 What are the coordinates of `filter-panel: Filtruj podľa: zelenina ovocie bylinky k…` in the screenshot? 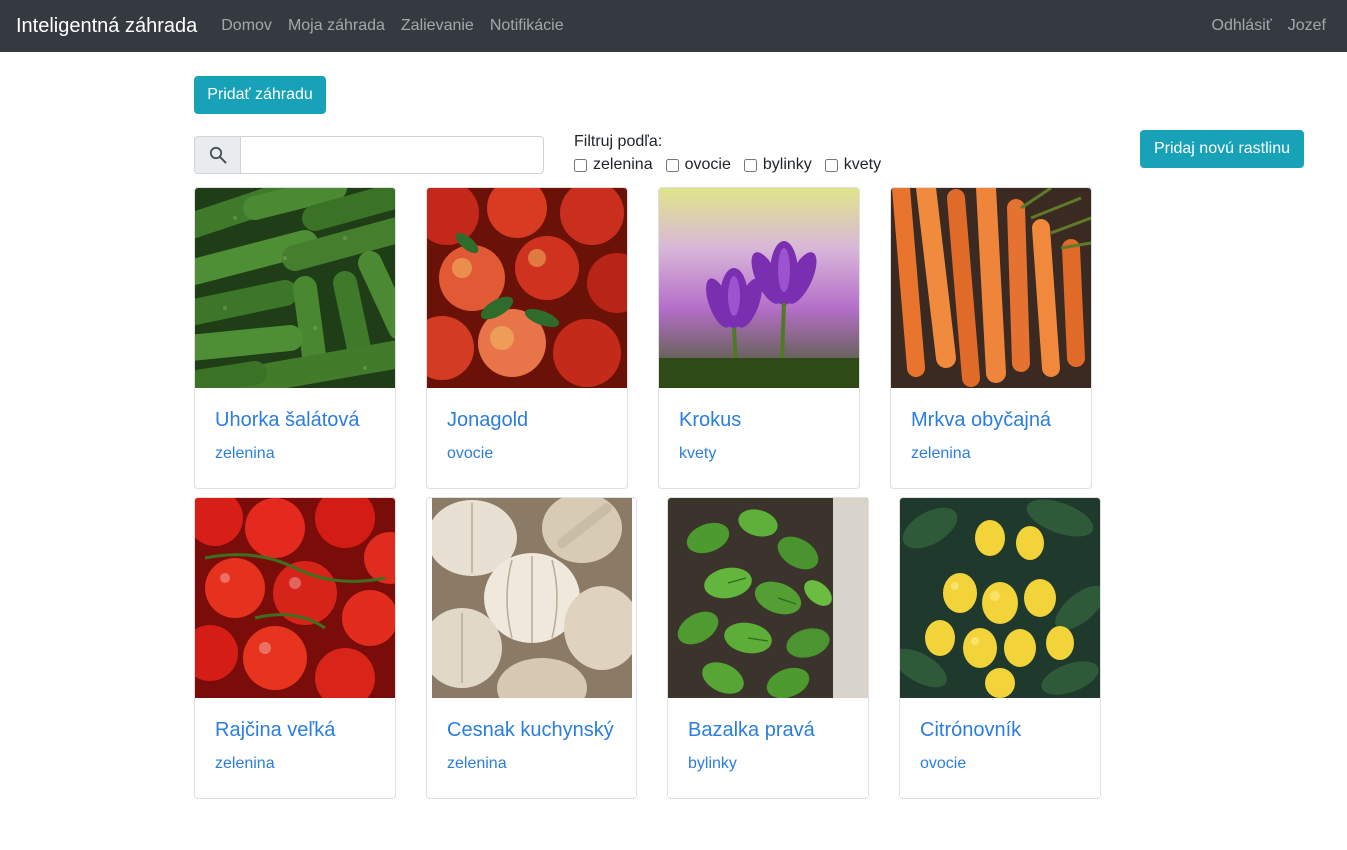 It's located at (734, 153).